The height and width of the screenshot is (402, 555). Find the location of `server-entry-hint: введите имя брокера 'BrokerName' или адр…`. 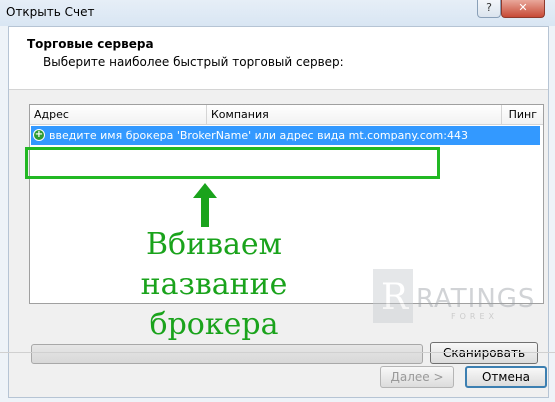

server-entry-hint: введите имя брокера 'BrokerName' или адр… is located at coordinates (258, 135).